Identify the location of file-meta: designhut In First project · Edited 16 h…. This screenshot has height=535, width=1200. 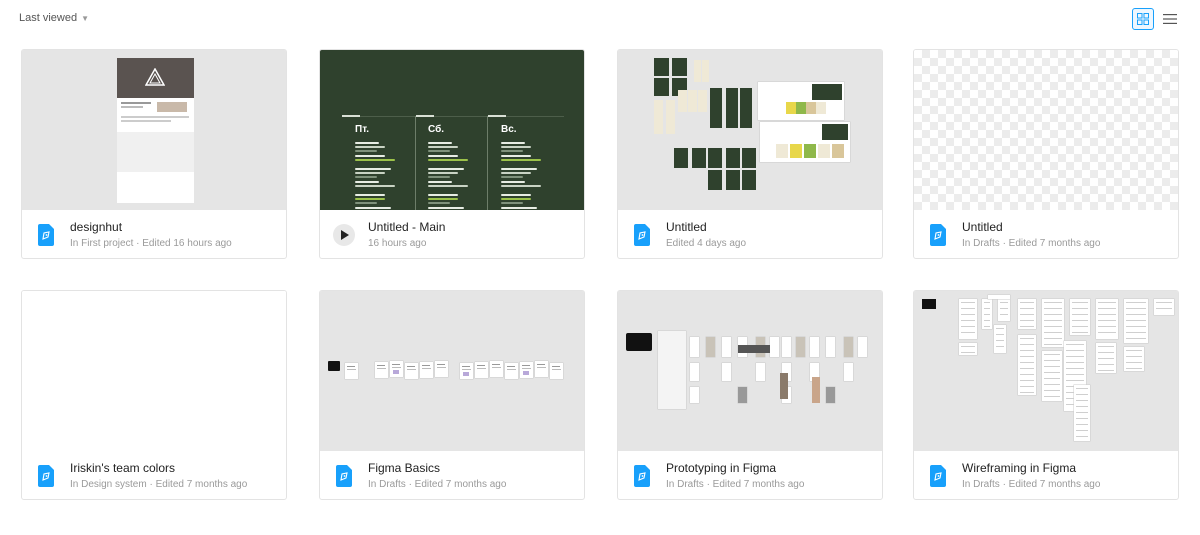
(154, 234).